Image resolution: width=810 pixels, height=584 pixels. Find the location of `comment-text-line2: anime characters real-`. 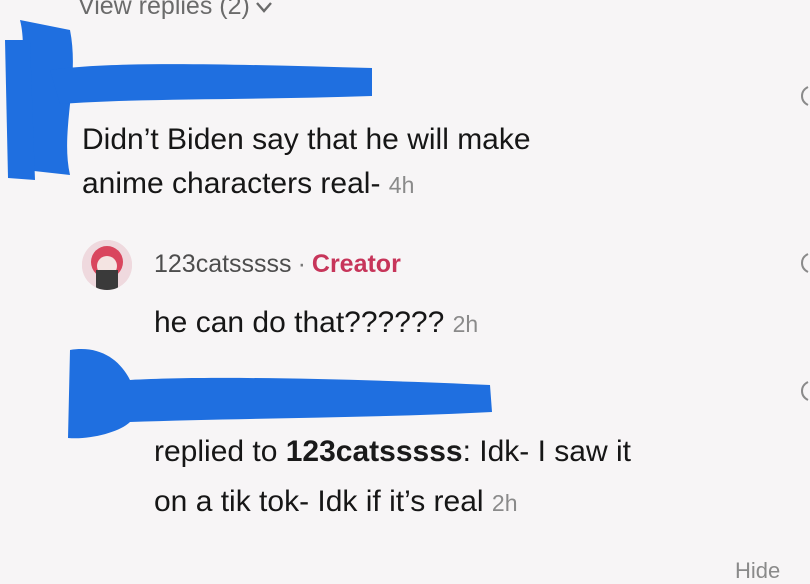

comment-text-line2: anime characters real- is located at coordinates (231, 183).